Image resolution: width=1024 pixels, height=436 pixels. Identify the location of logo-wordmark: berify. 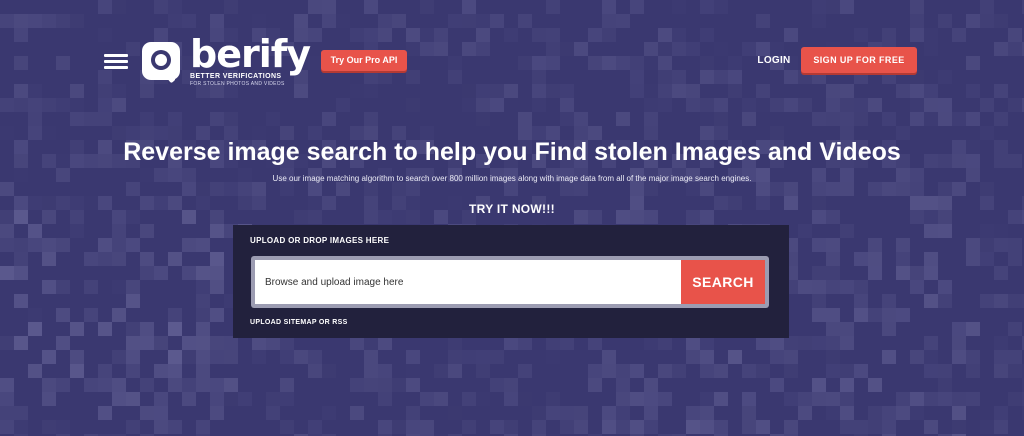
(250, 54).